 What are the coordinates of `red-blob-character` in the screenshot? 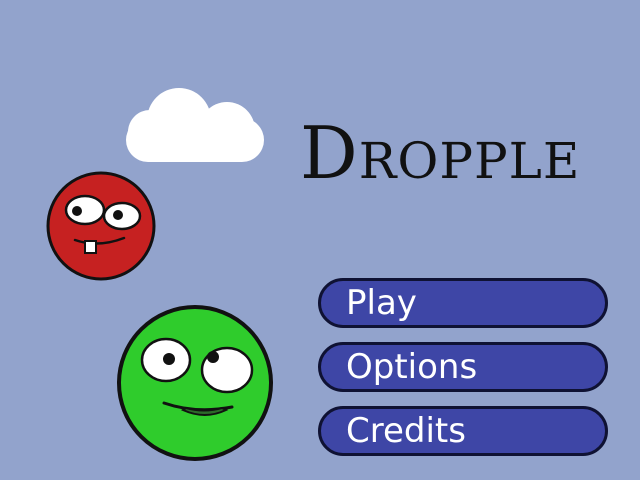 It's located at (101, 226).